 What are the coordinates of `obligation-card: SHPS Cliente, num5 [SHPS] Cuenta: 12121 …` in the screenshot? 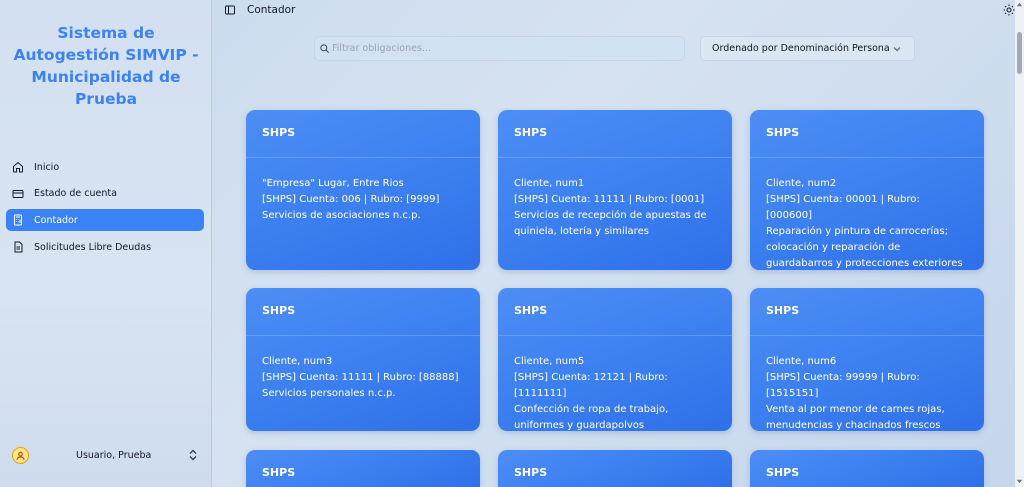 It's located at (615, 359).